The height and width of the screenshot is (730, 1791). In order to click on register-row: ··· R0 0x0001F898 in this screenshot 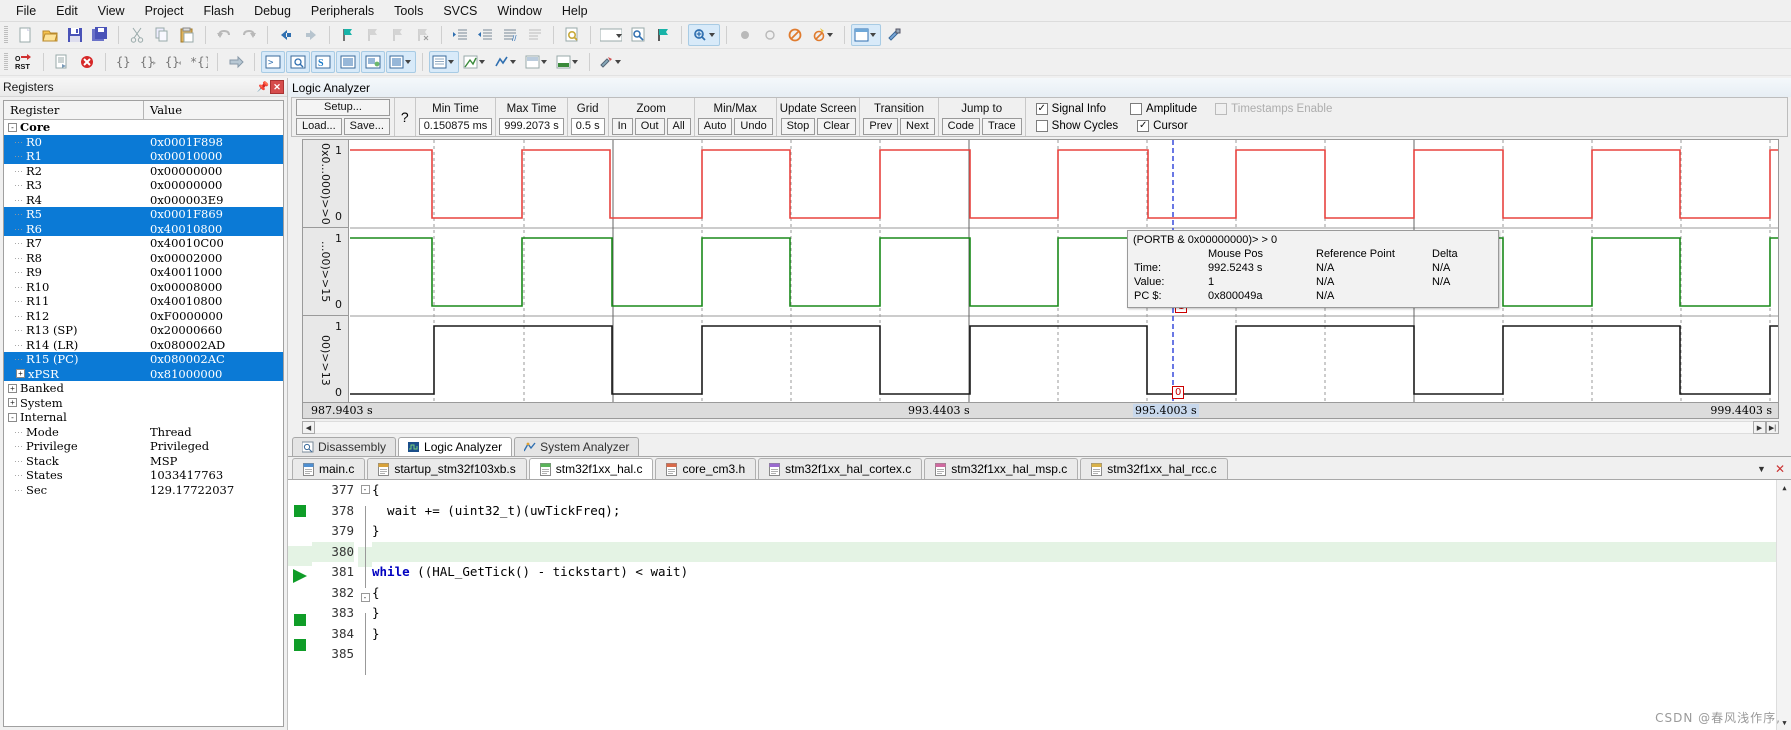, I will do `click(143, 141)`.